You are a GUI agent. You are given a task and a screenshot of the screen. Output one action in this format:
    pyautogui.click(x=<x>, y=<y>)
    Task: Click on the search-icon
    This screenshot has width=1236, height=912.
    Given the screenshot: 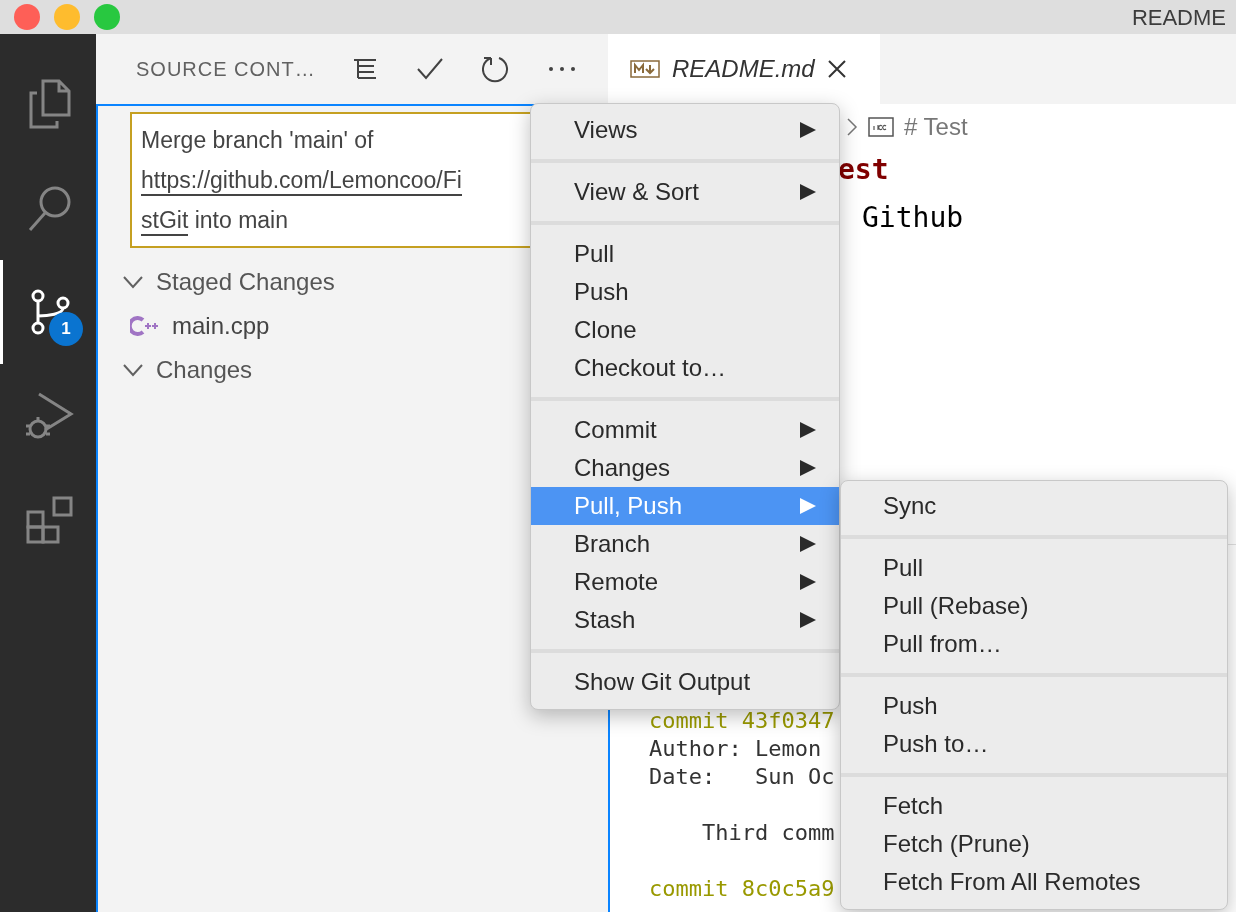 What is the action you would take?
    pyautogui.click(x=49, y=208)
    